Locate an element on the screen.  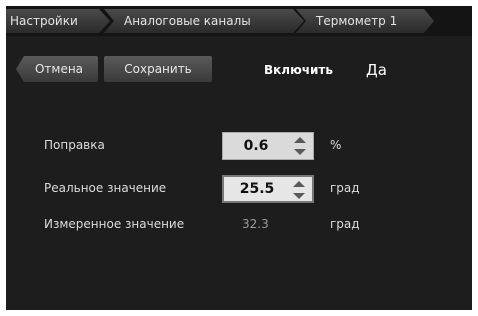
breadcrumb: Настройки Аналоговые каналы Термометр 1 is located at coordinates (239, 21).